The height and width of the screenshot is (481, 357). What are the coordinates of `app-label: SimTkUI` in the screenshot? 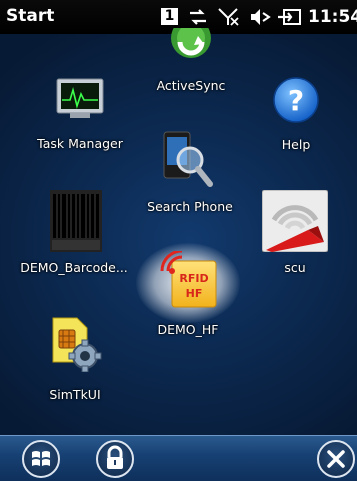 It's located at (75, 394).